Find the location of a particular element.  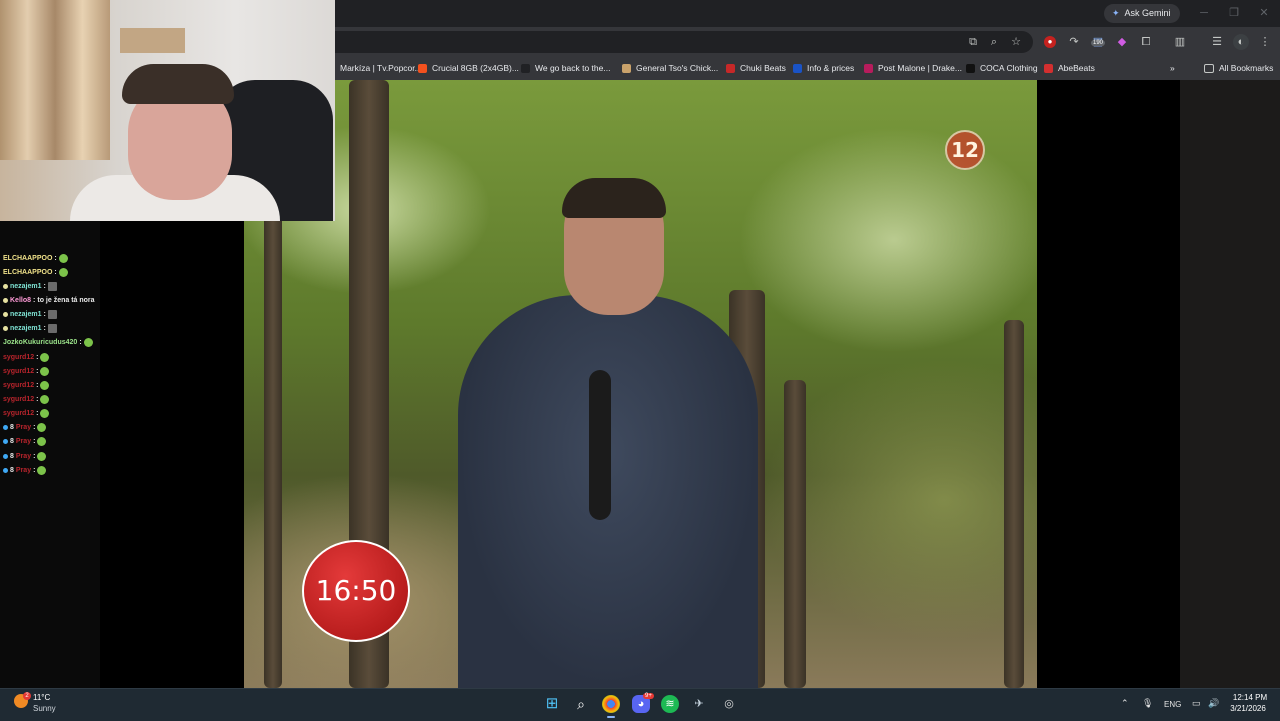

spotify-icon: ≋ is located at coordinates (670, 704).